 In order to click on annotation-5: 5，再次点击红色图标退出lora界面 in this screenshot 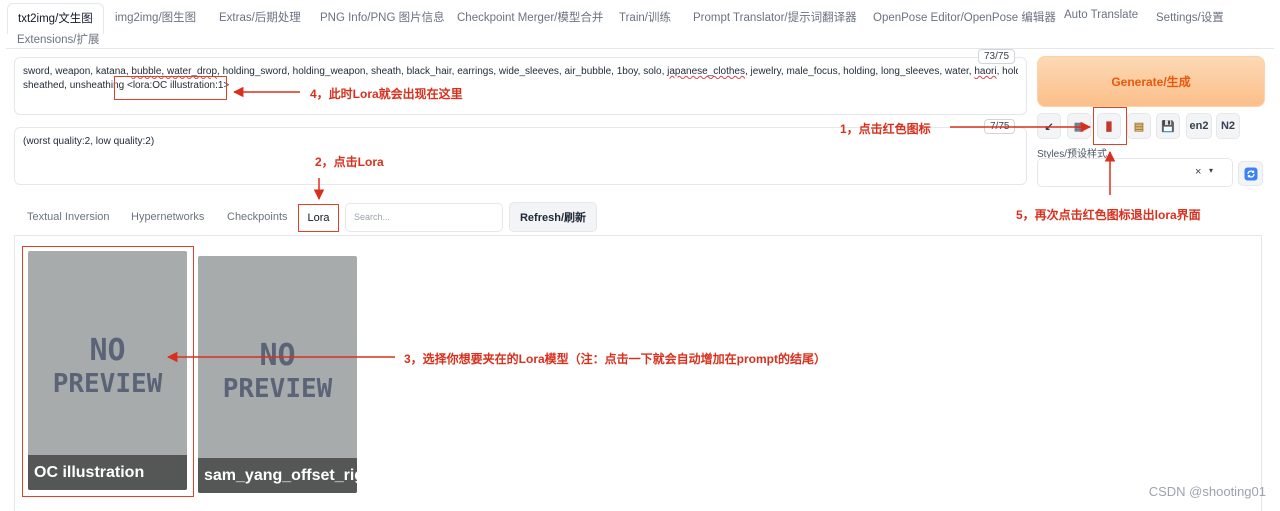, I will do `click(1108, 215)`.